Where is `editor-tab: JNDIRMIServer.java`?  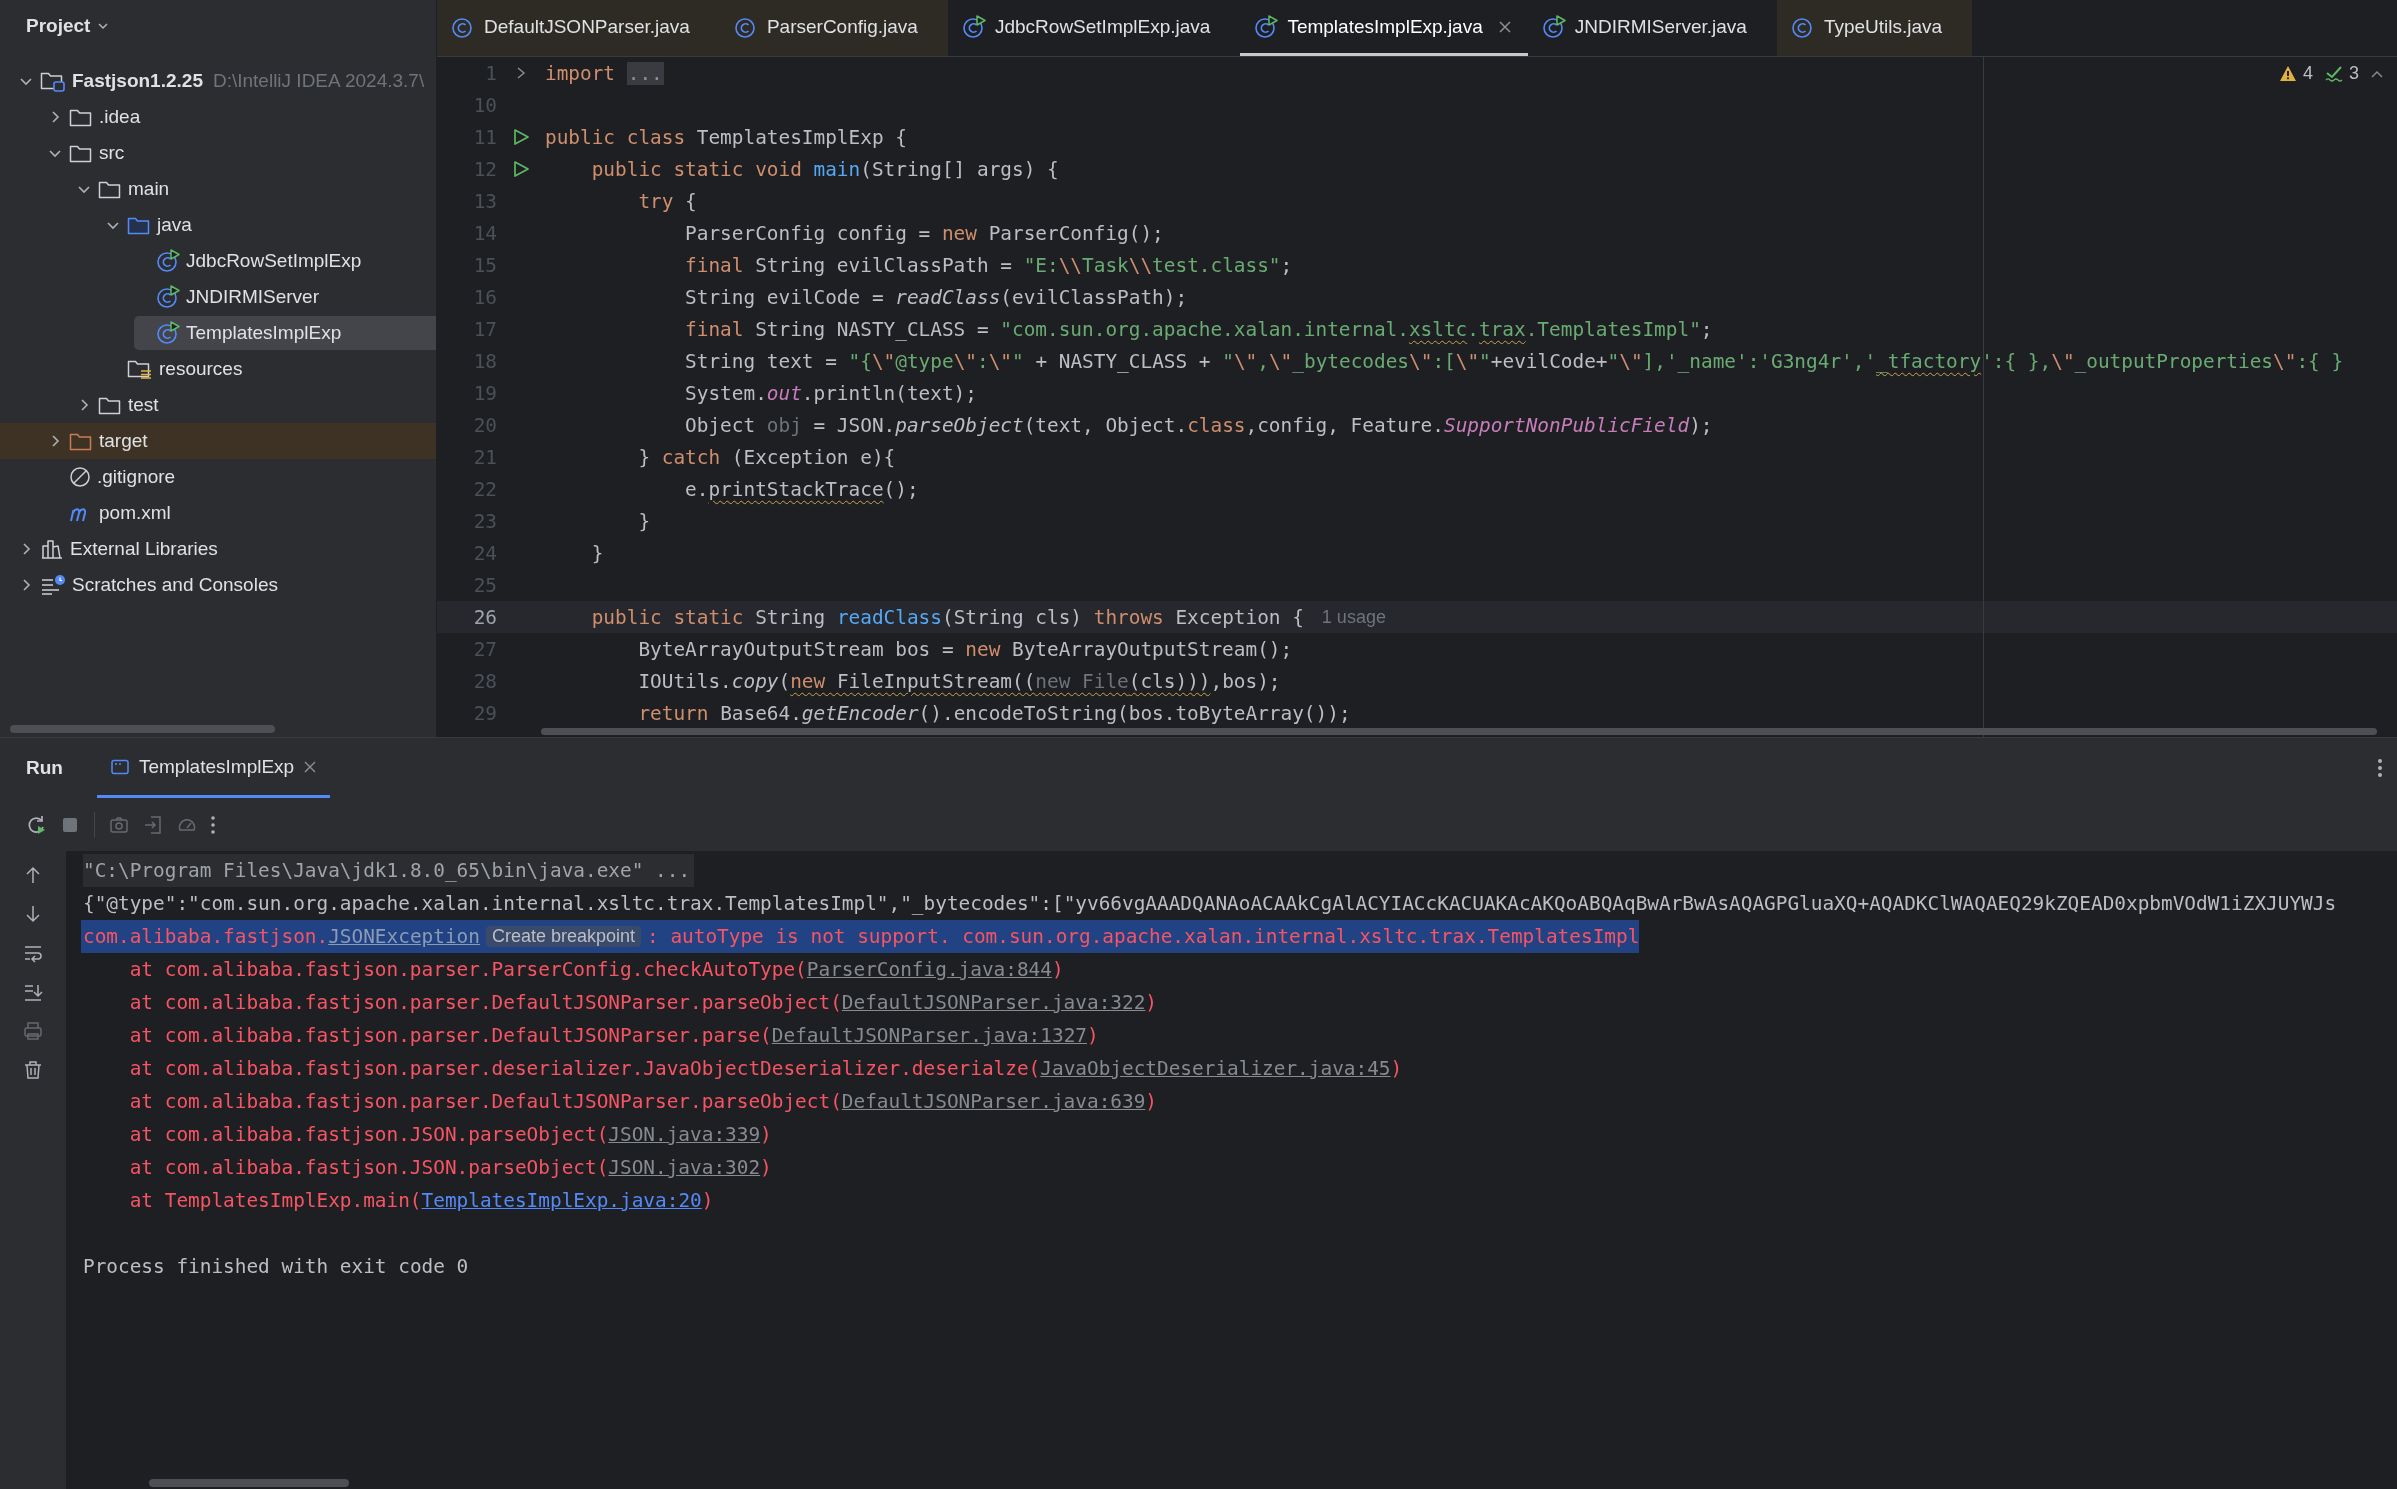 editor-tab: JNDIRMIServer.java is located at coordinates (1652, 28).